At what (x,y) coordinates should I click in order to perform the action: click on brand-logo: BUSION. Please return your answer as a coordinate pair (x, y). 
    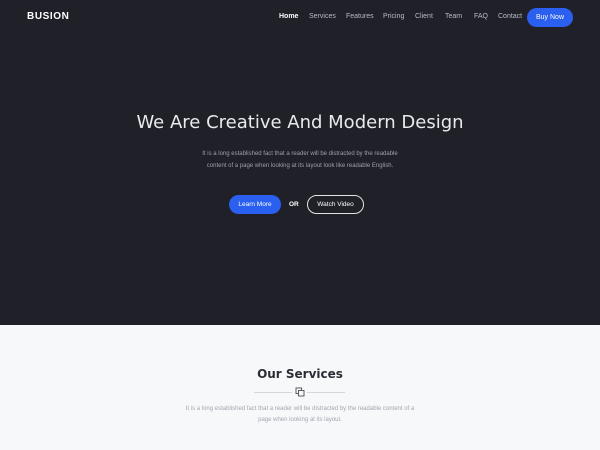
    Looking at the image, I should click on (48, 16).